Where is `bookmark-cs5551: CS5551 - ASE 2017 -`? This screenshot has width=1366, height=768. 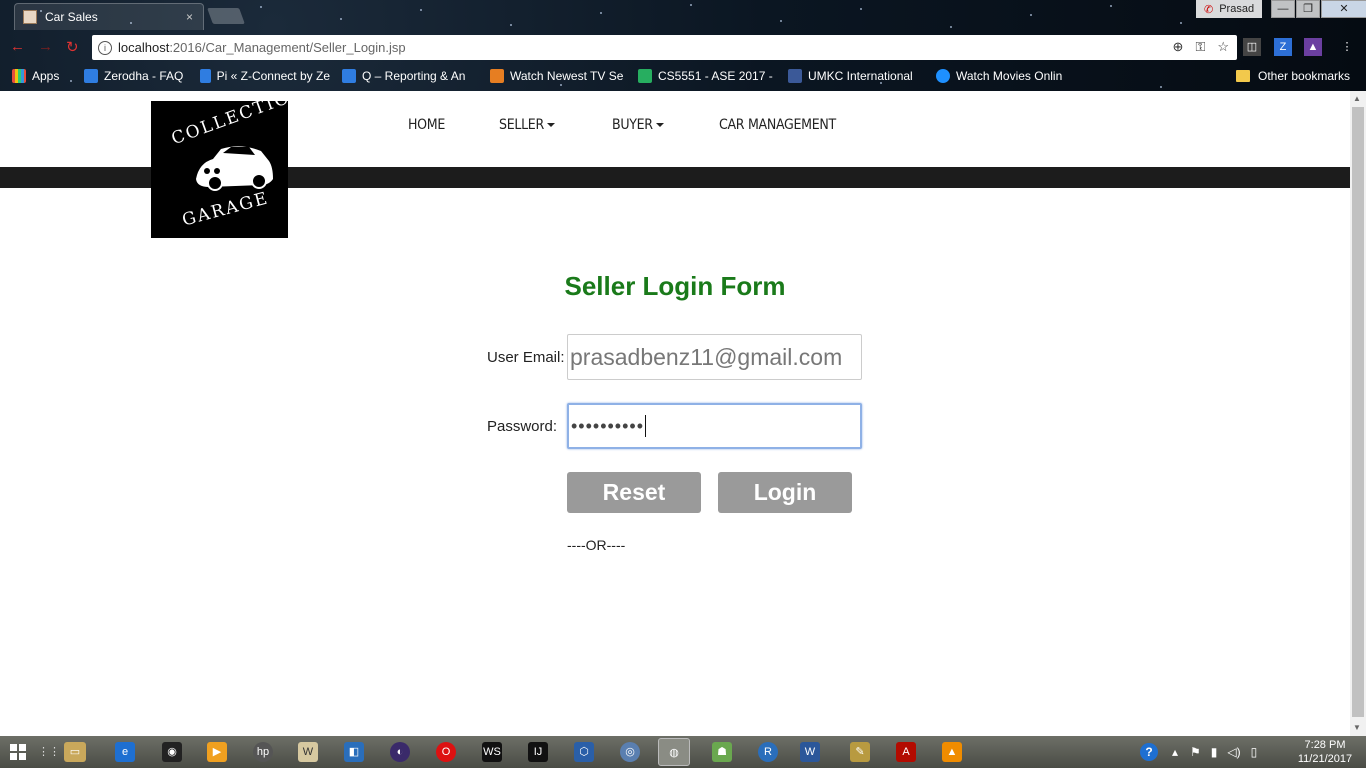 bookmark-cs5551: CS5551 - ASE 2017 - is located at coordinates (707, 76).